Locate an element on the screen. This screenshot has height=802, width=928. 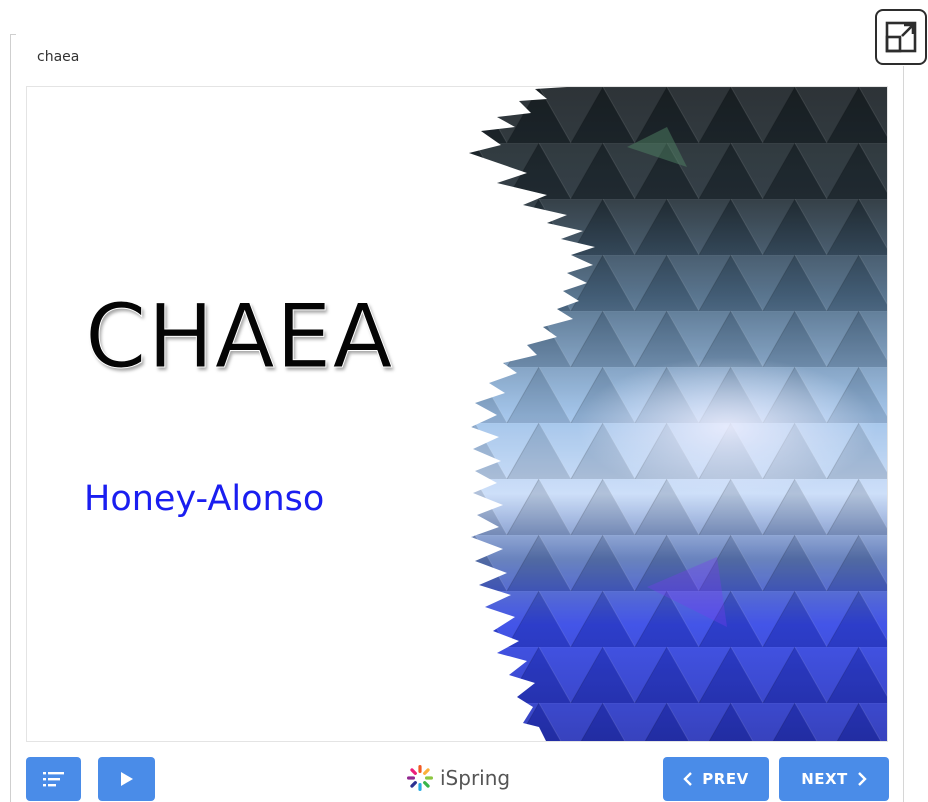
chevron-left-icon is located at coordinates (688, 779).